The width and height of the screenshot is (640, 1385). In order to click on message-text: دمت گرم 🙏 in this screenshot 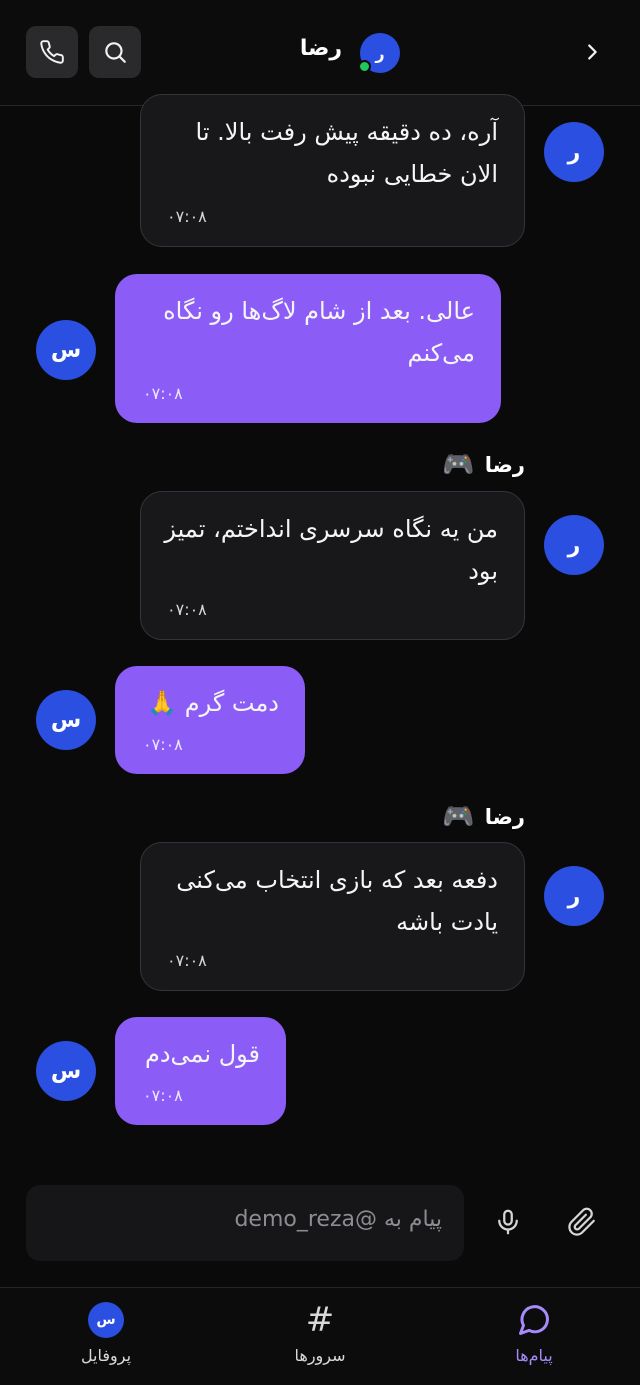, I will do `click(213, 703)`.